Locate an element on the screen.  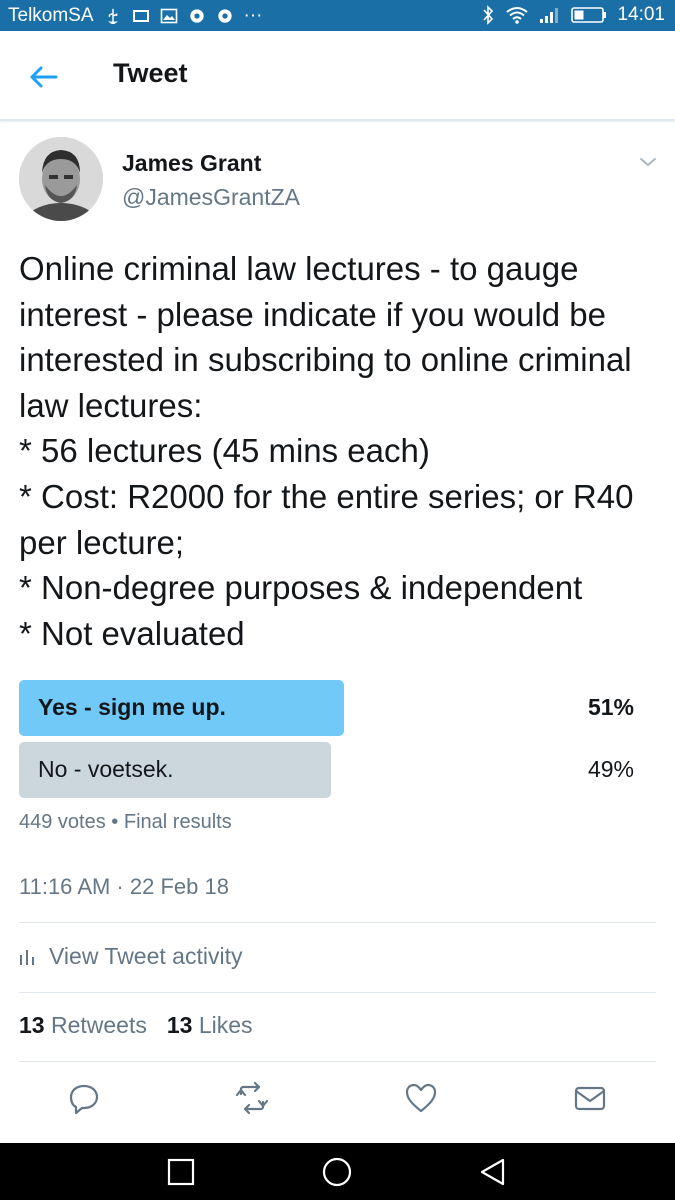
avatar is located at coordinates (61, 179).